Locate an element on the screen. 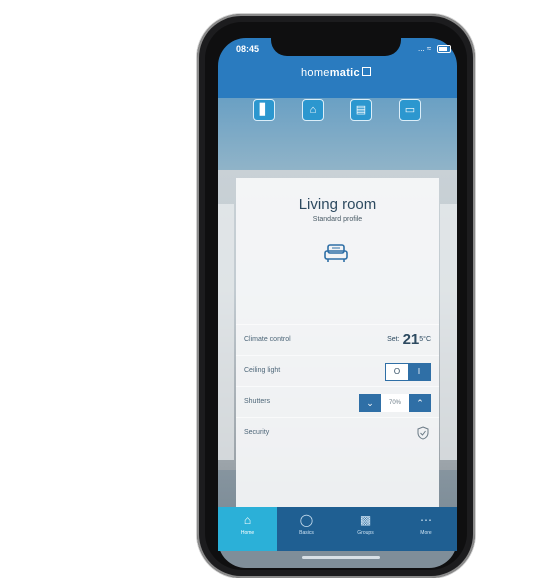  tab-more-label: More is located at coordinates (426, 533).